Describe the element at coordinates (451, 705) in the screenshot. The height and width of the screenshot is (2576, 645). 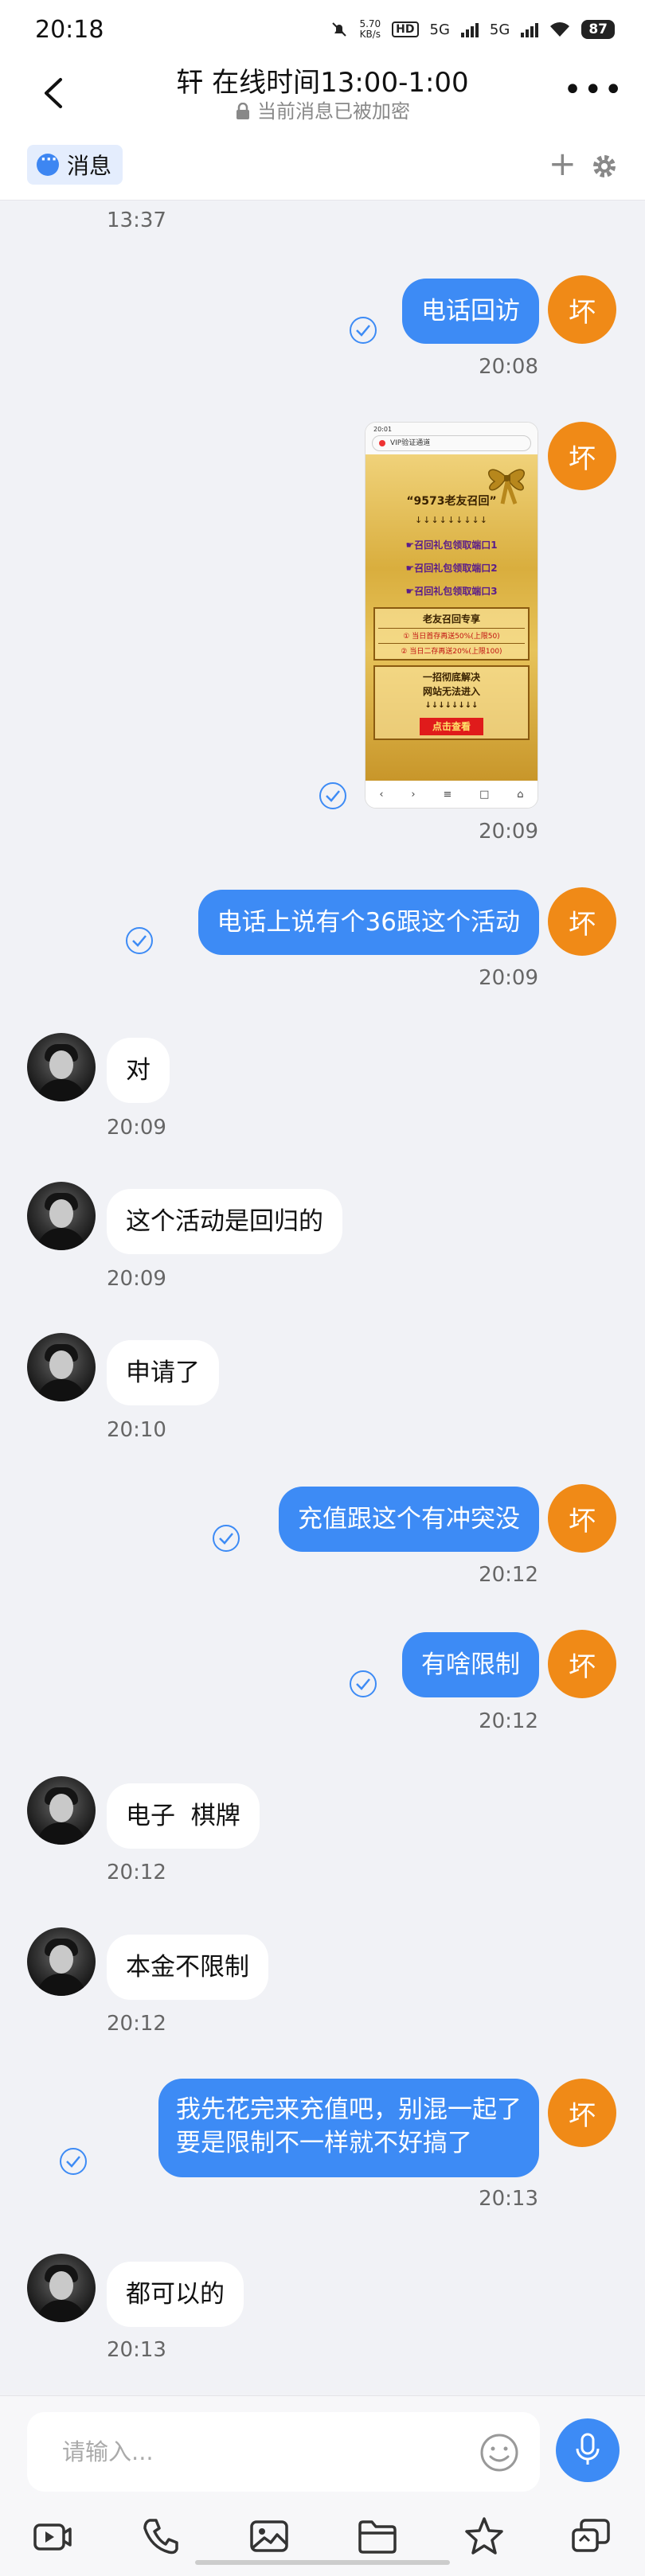
I see `promo-fix-arrows: ↓↓↓↓↓↓↓↓` at that location.